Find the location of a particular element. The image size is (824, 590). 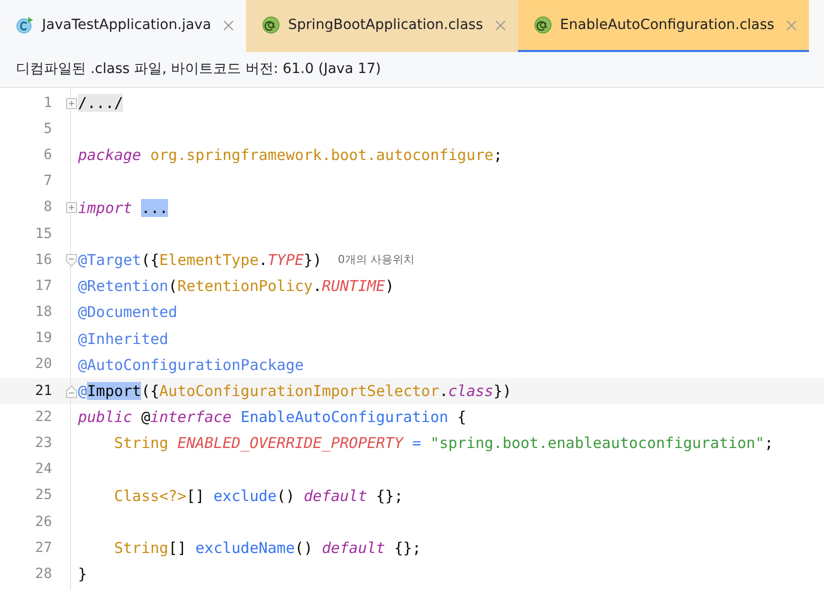

line-number: 18 is located at coordinates (43, 312).